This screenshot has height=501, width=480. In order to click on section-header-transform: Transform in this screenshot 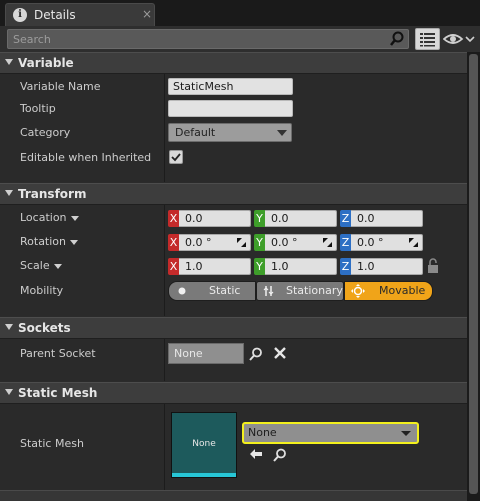, I will do `click(233, 194)`.